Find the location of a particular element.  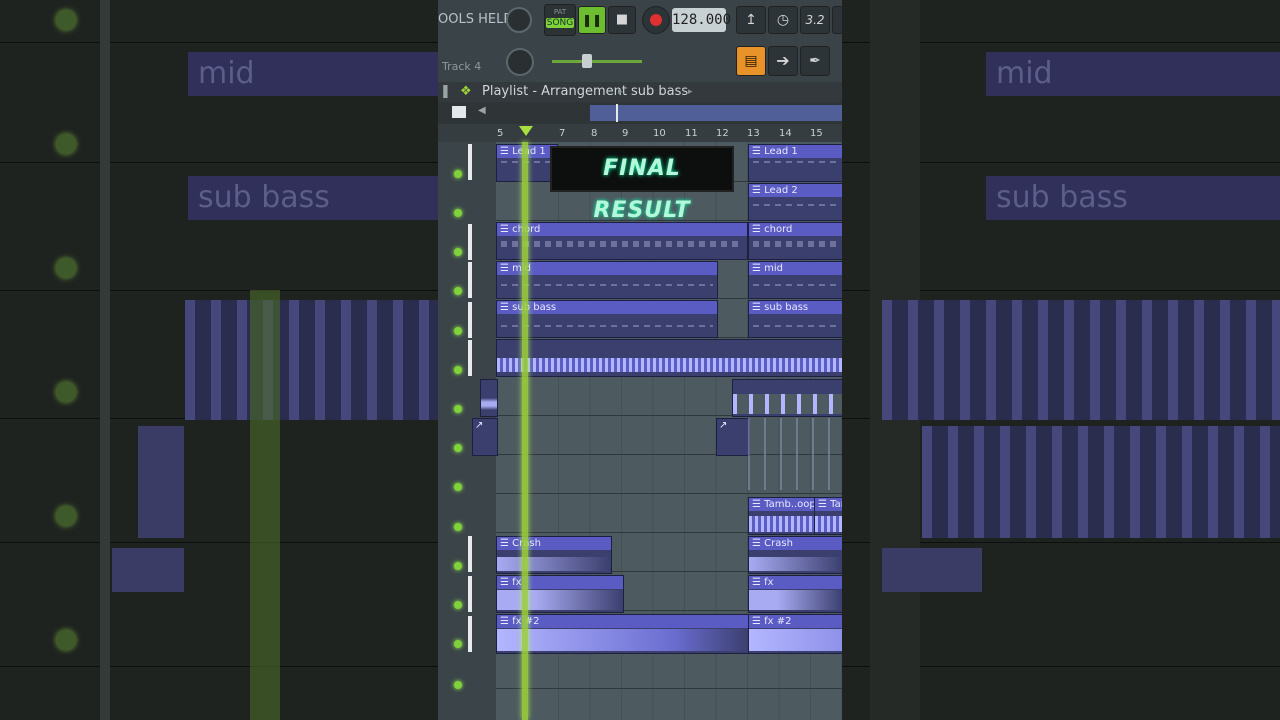

bg-clip-mid-right: mid is located at coordinates (1133, 74).